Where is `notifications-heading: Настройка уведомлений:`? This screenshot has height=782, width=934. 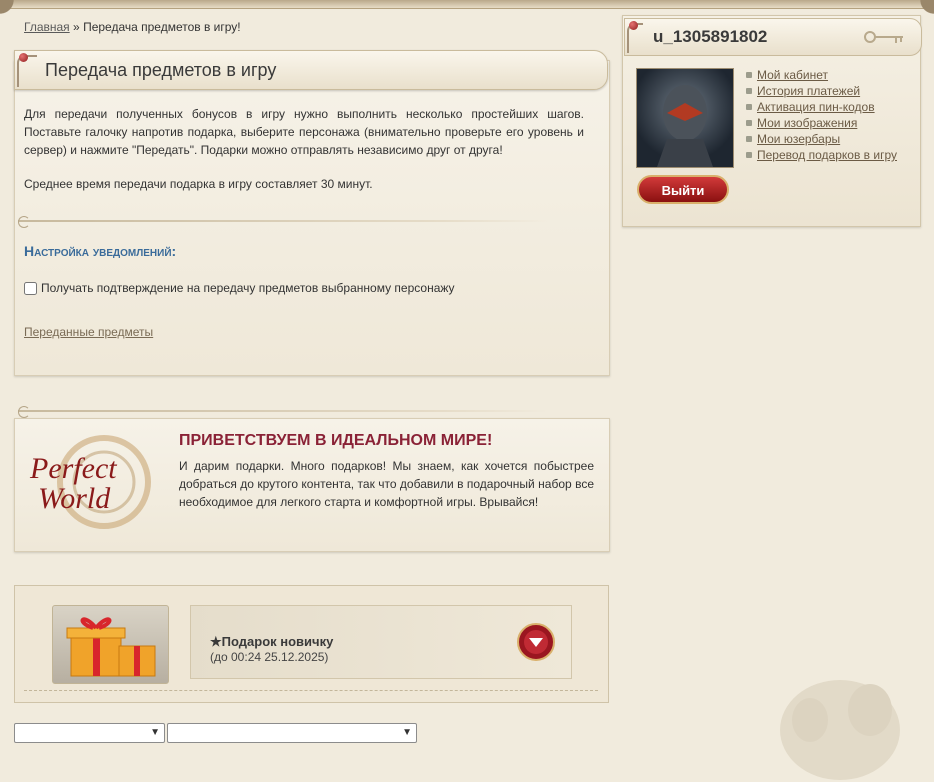
notifications-heading: Настройка уведомлений: is located at coordinates (100, 251).